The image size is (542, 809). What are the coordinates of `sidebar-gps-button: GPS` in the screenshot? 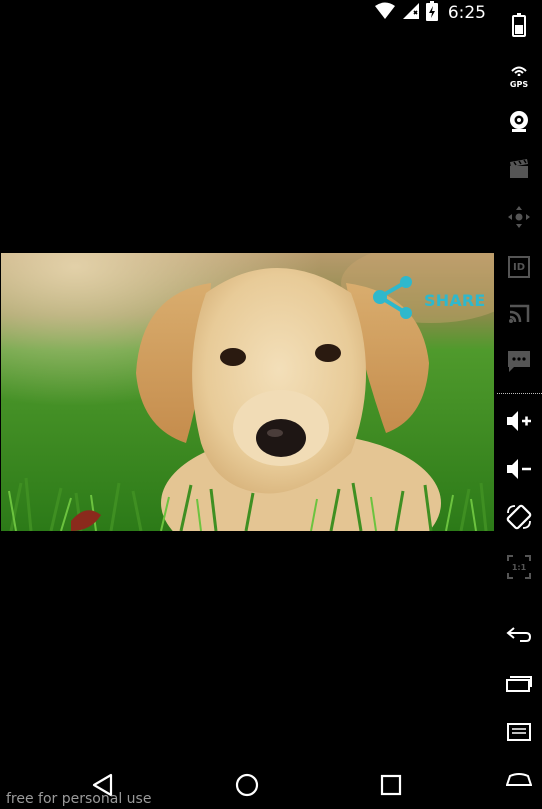 It's located at (519, 75).